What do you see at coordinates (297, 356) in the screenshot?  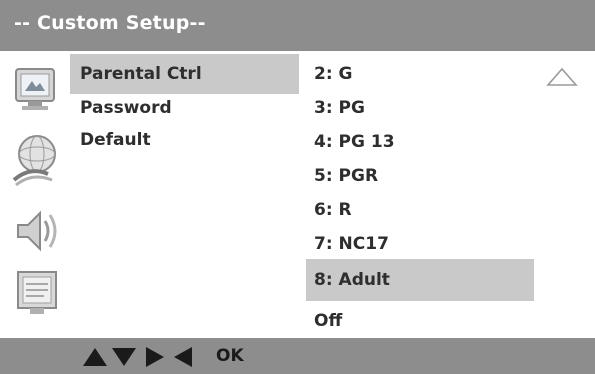 I see `footer-bar: OK` at bounding box center [297, 356].